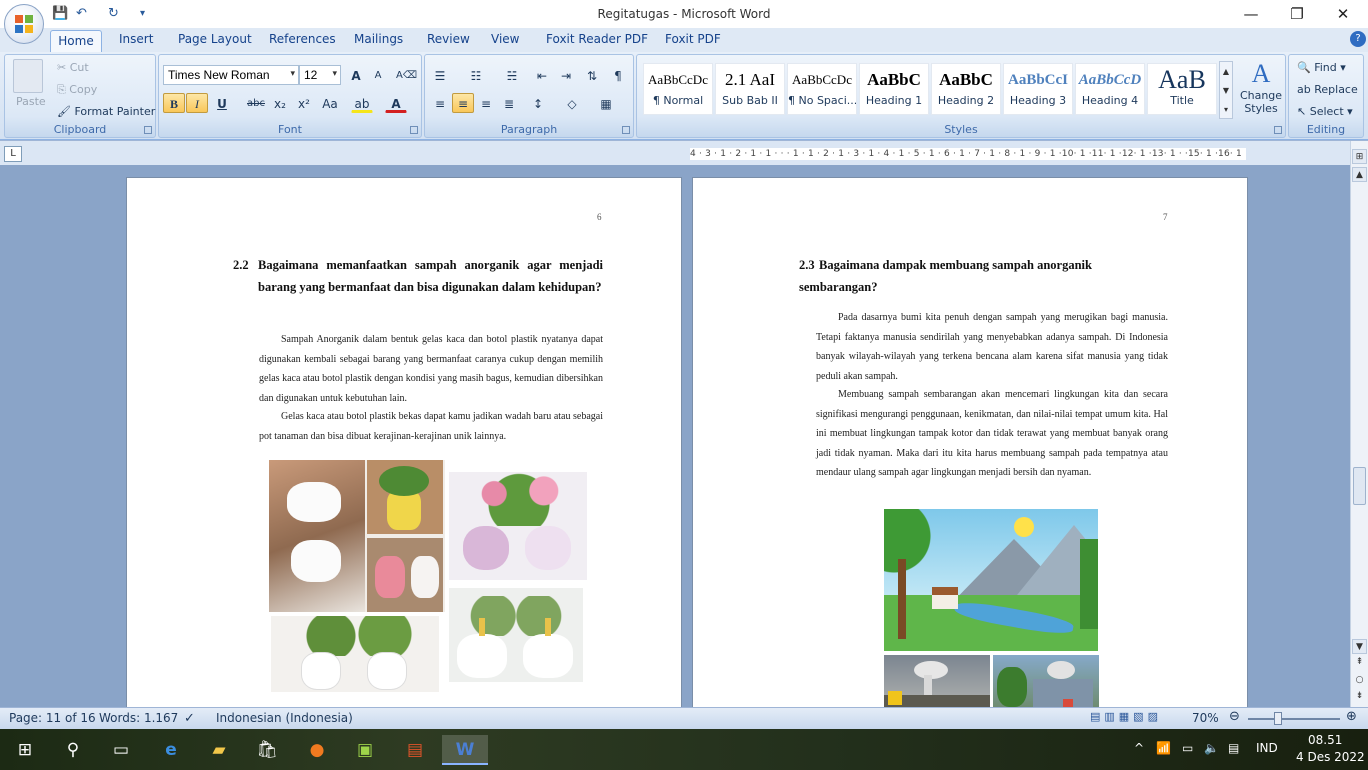 The width and height of the screenshot is (1368, 770). What do you see at coordinates (1325, 111) in the screenshot?
I see `select-button: ↖ Select ▾` at bounding box center [1325, 111].